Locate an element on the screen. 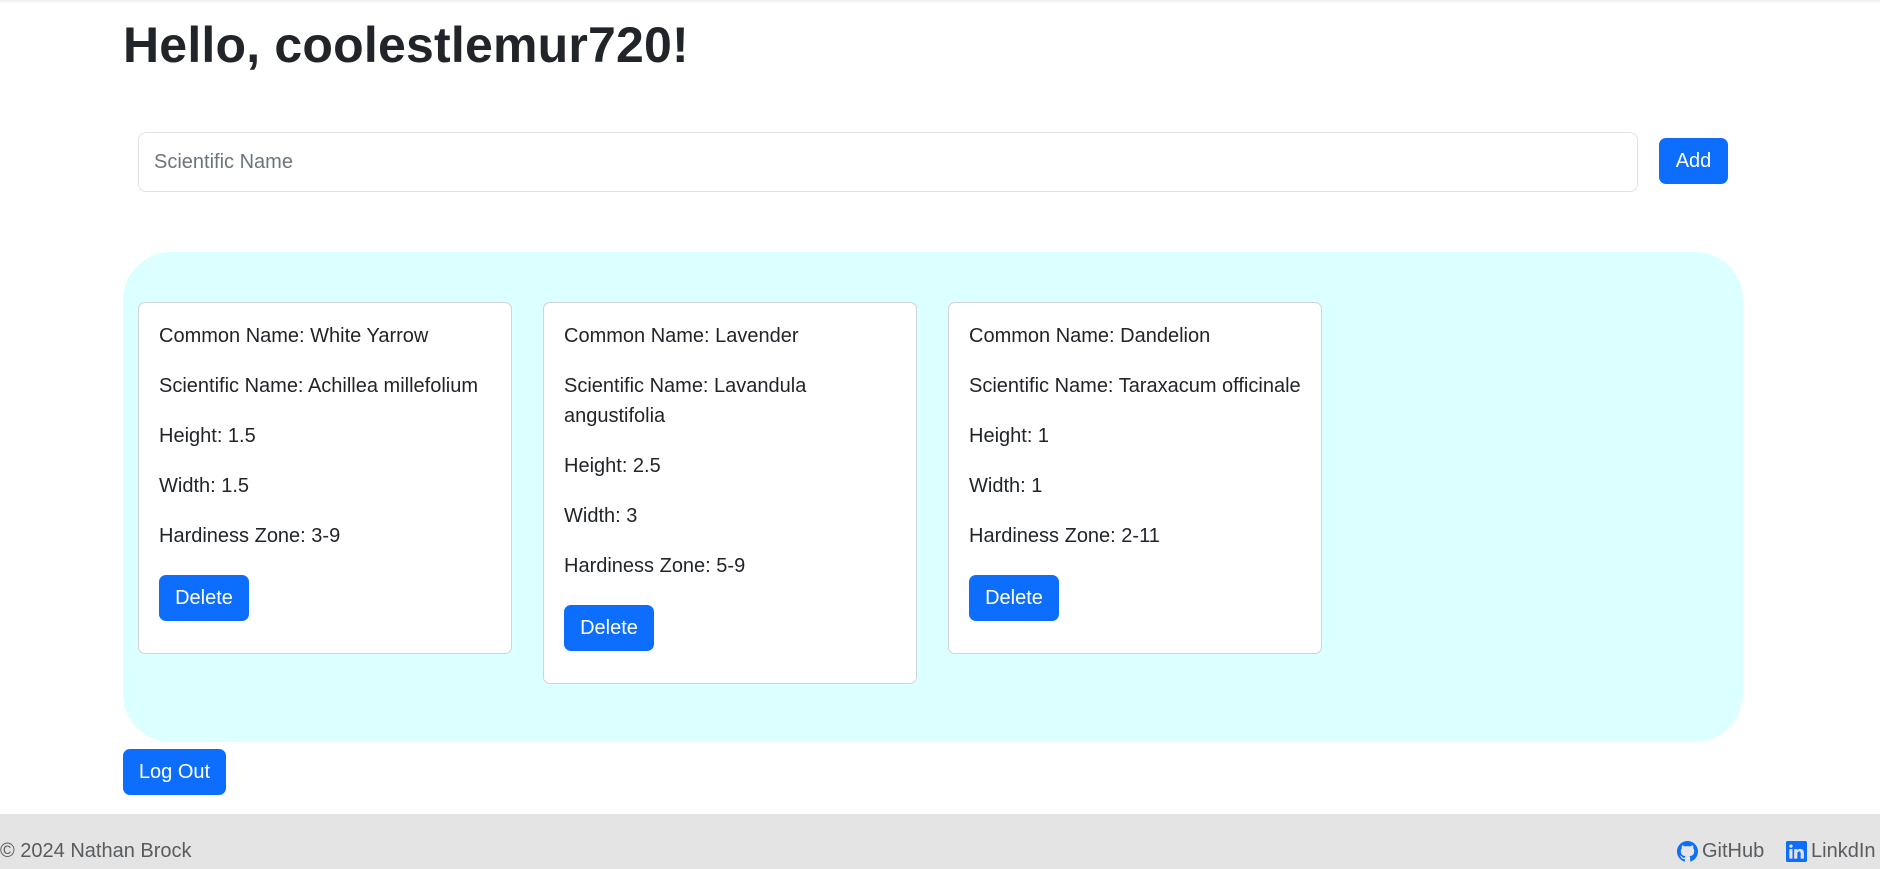 The height and width of the screenshot is (869, 1880). height: Height: 1.5 is located at coordinates (207, 436).